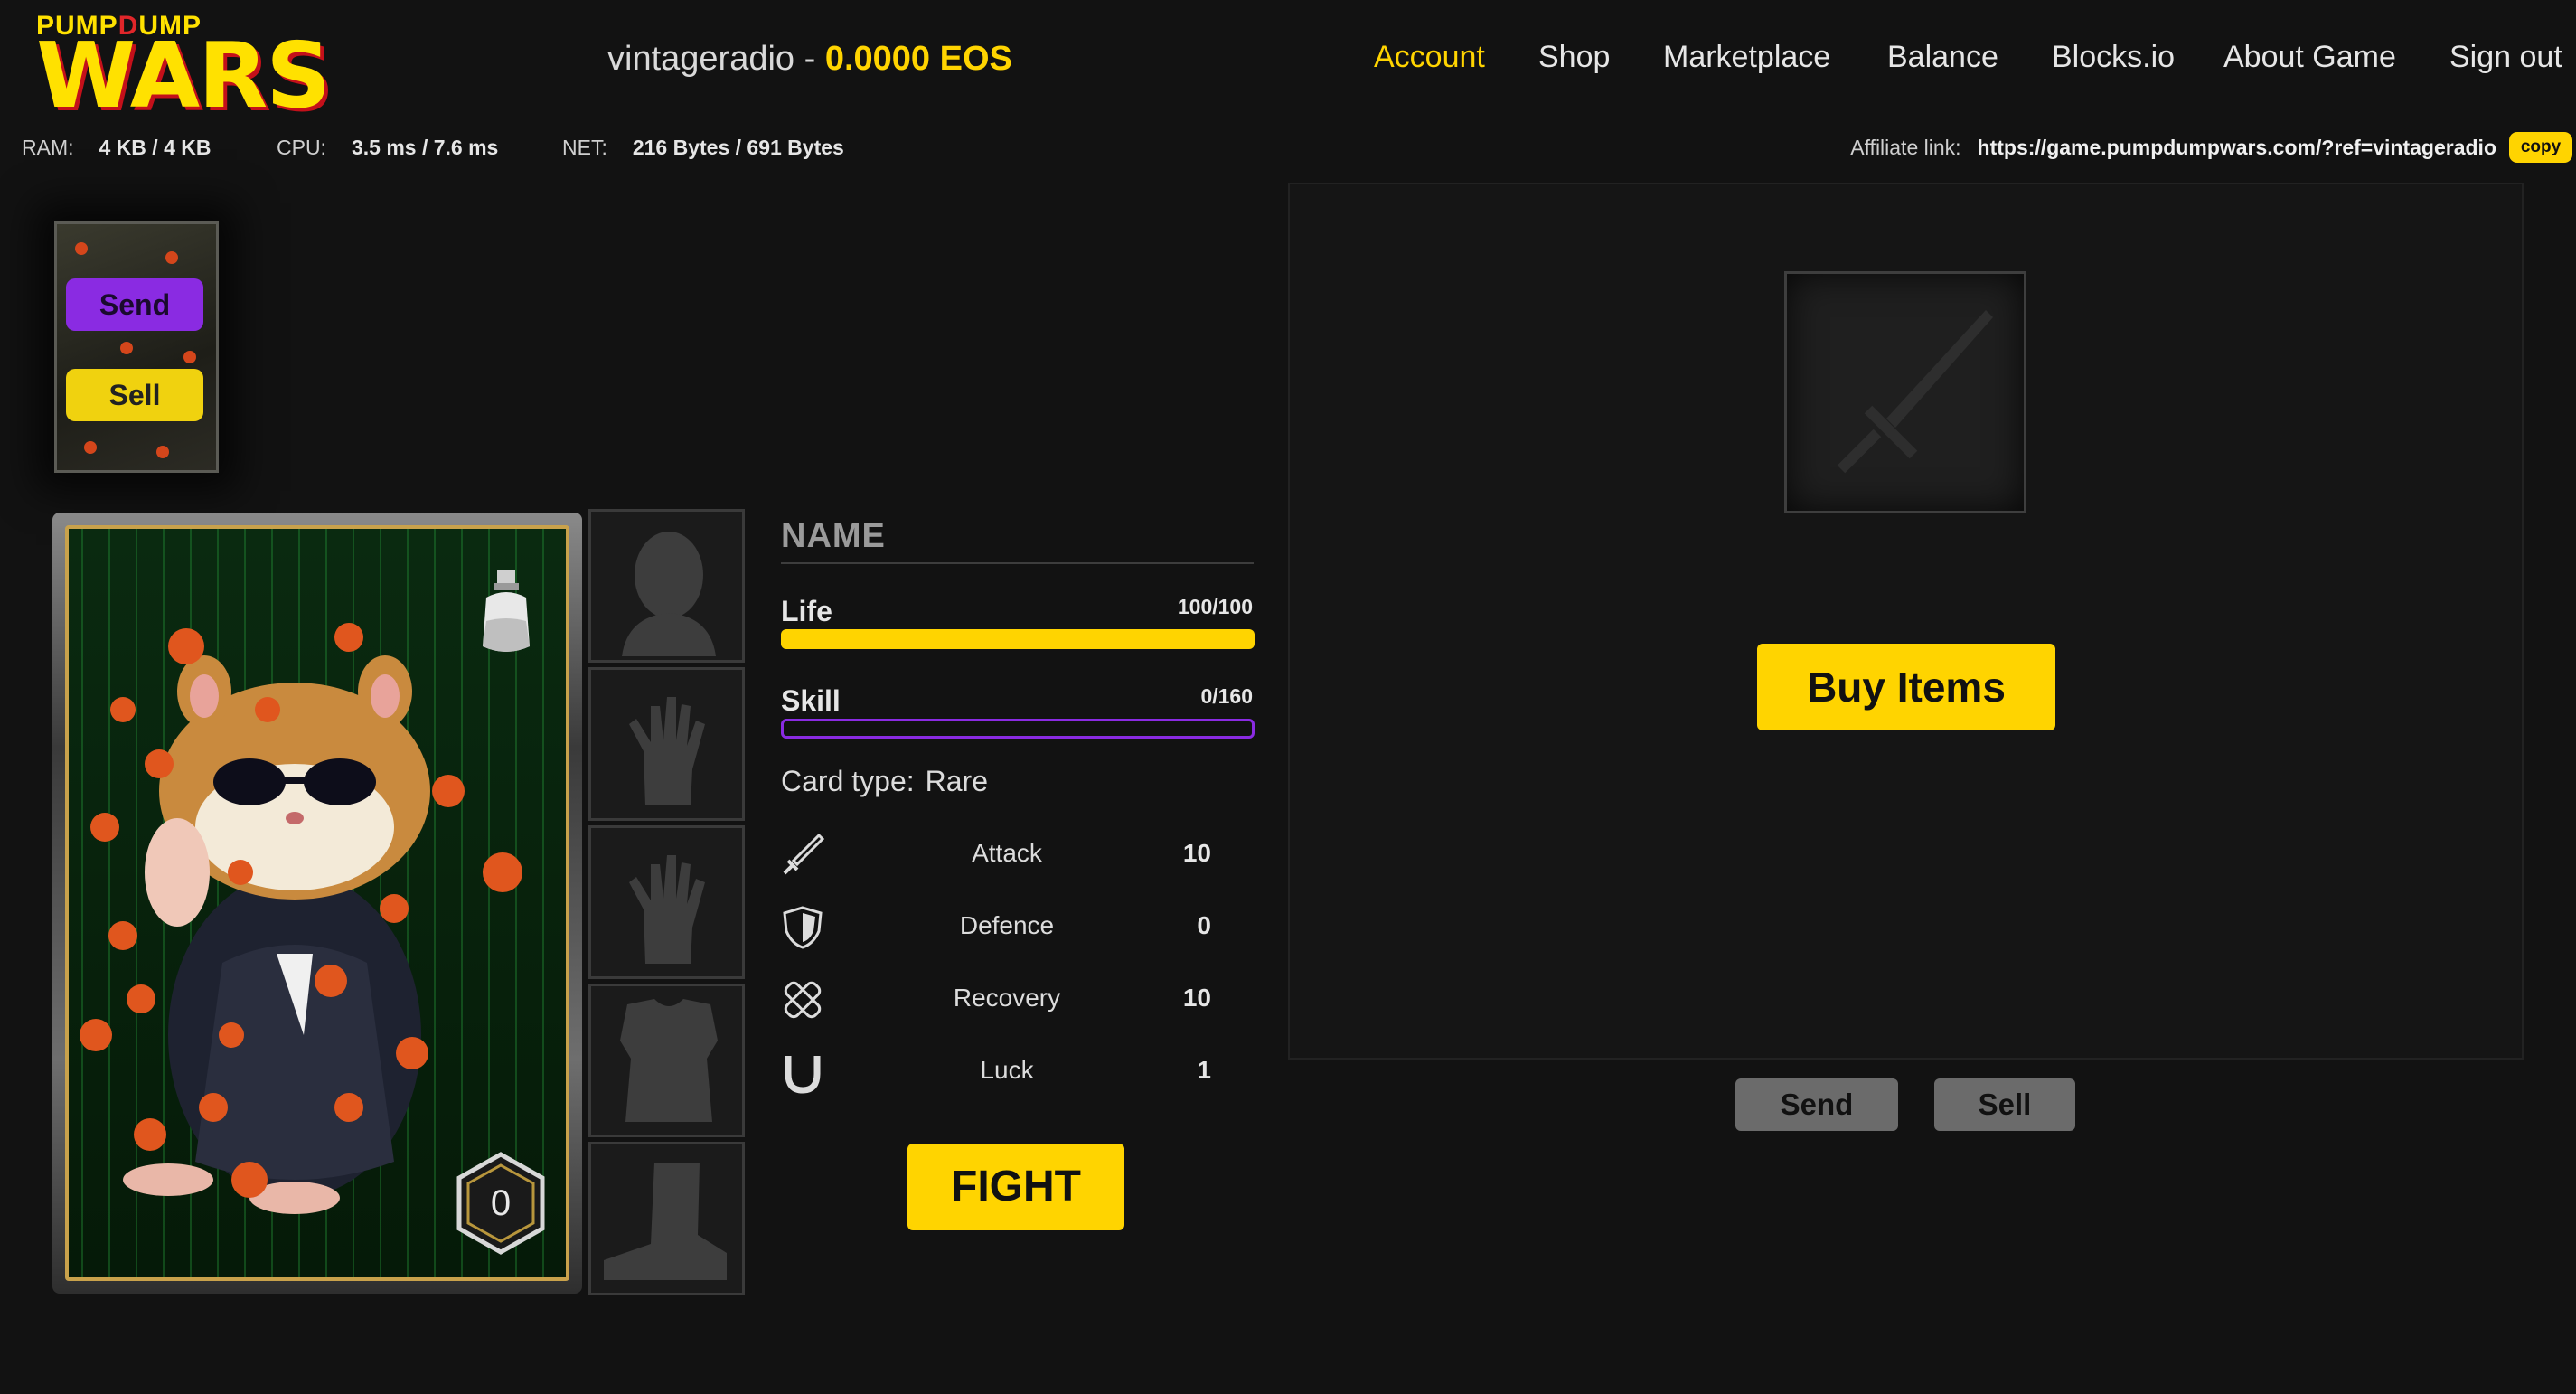 Image resolution: width=2576 pixels, height=1394 pixels. I want to click on fight-button: FIGHT, so click(1016, 1187).